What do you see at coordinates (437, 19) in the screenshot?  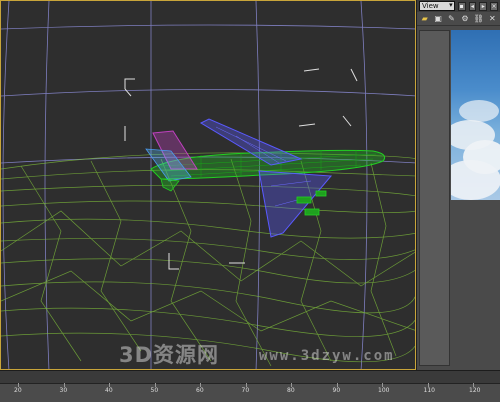 I see `lock-icon: ▣` at bounding box center [437, 19].